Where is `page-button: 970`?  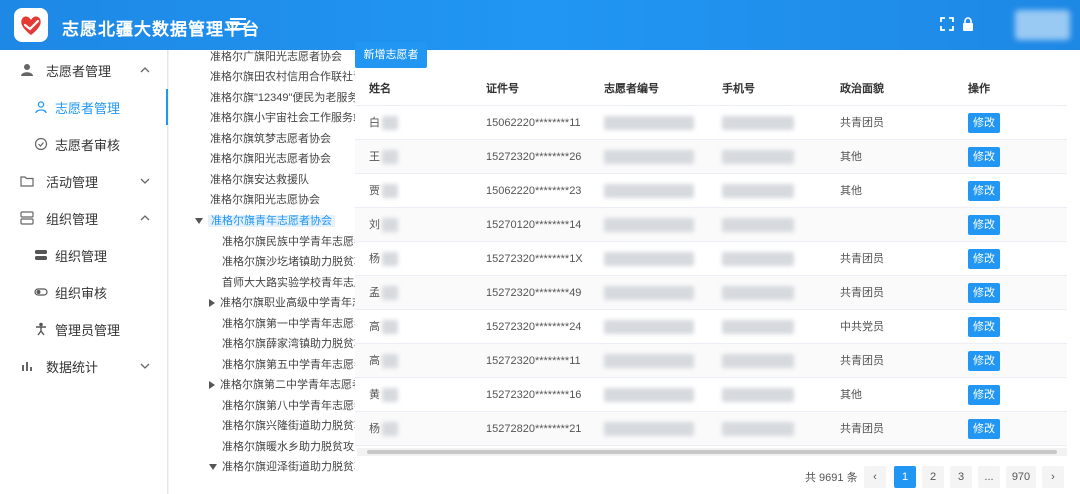 page-button: 970 is located at coordinates (1021, 477).